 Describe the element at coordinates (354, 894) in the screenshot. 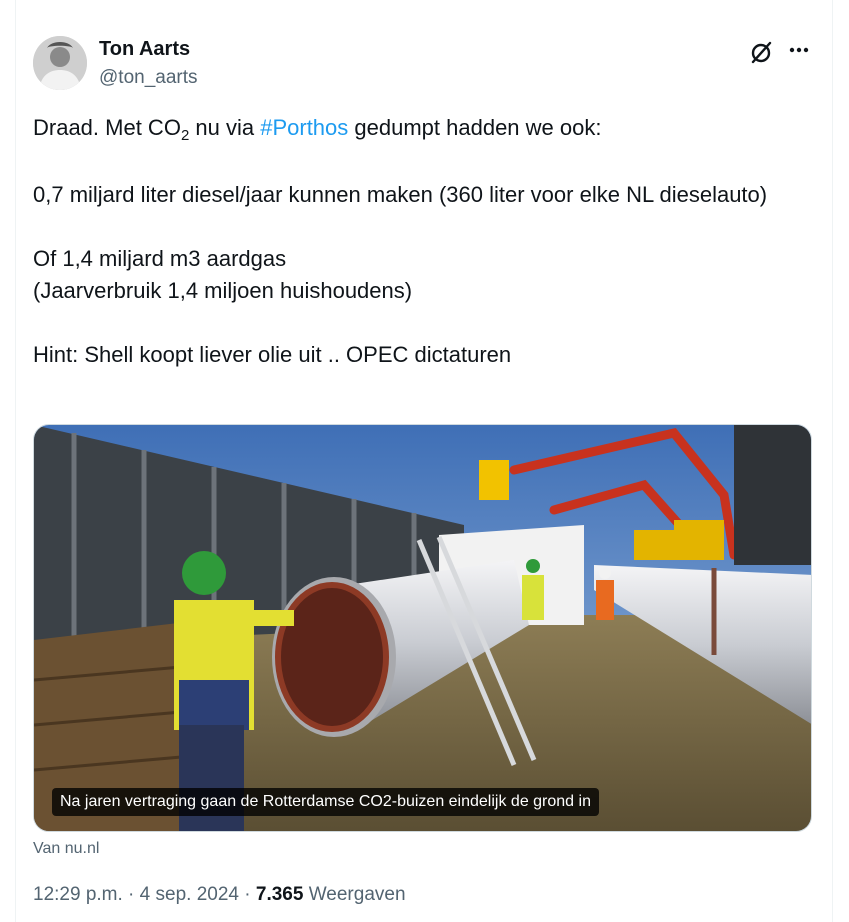

I see `views-label: Weergaven` at that location.